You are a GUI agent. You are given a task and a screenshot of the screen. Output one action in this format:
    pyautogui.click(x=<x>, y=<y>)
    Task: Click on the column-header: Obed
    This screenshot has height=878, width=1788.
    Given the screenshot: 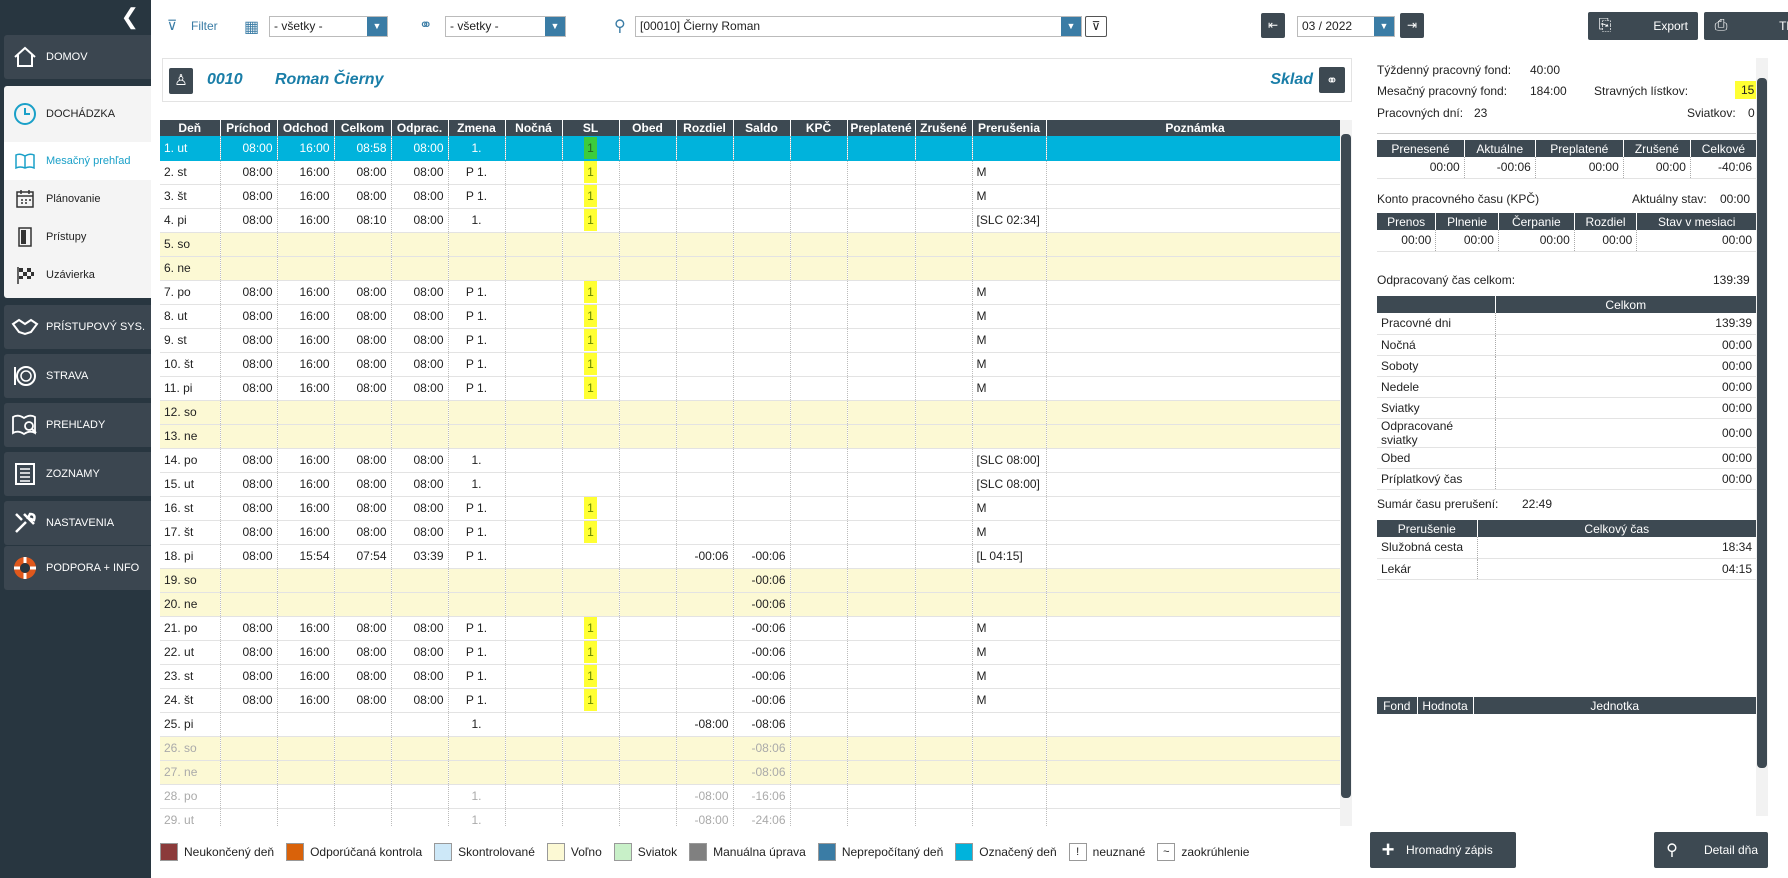 What is the action you would take?
    pyautogui.click(x=648, y=128)
    